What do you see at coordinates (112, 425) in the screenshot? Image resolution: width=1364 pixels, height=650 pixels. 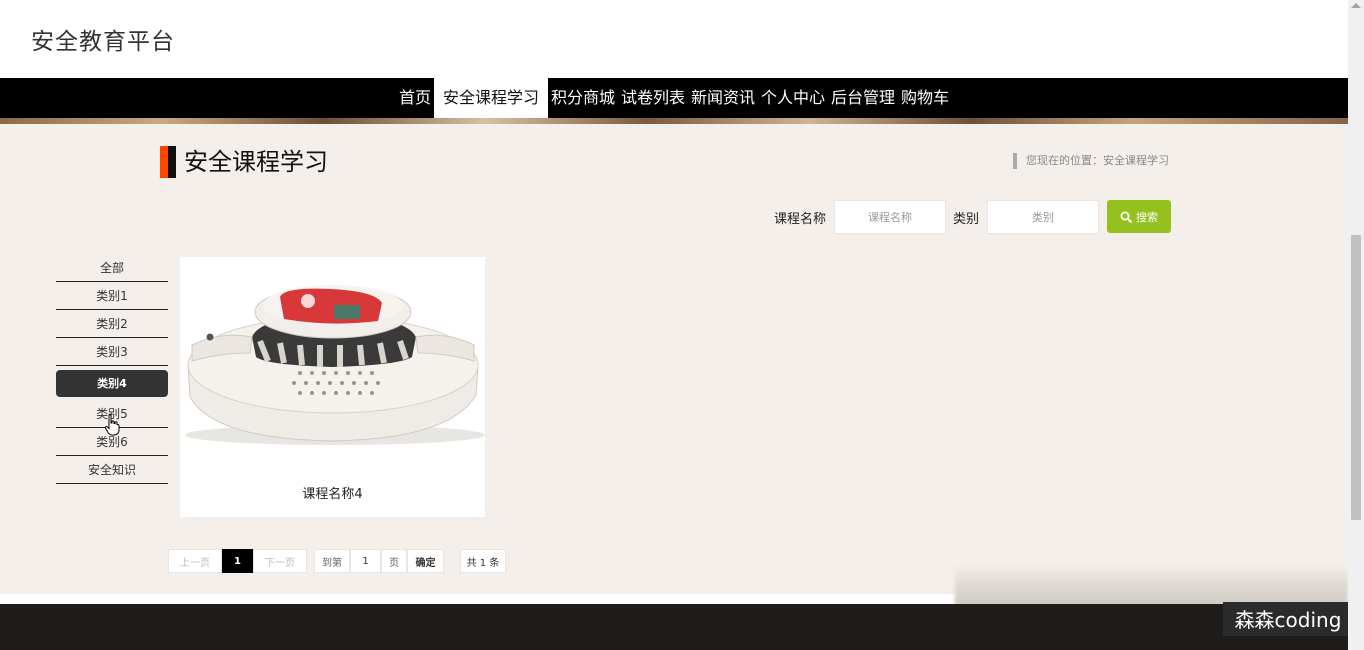 I see `hand-cursor-icon` at bounding box center [112, 425].